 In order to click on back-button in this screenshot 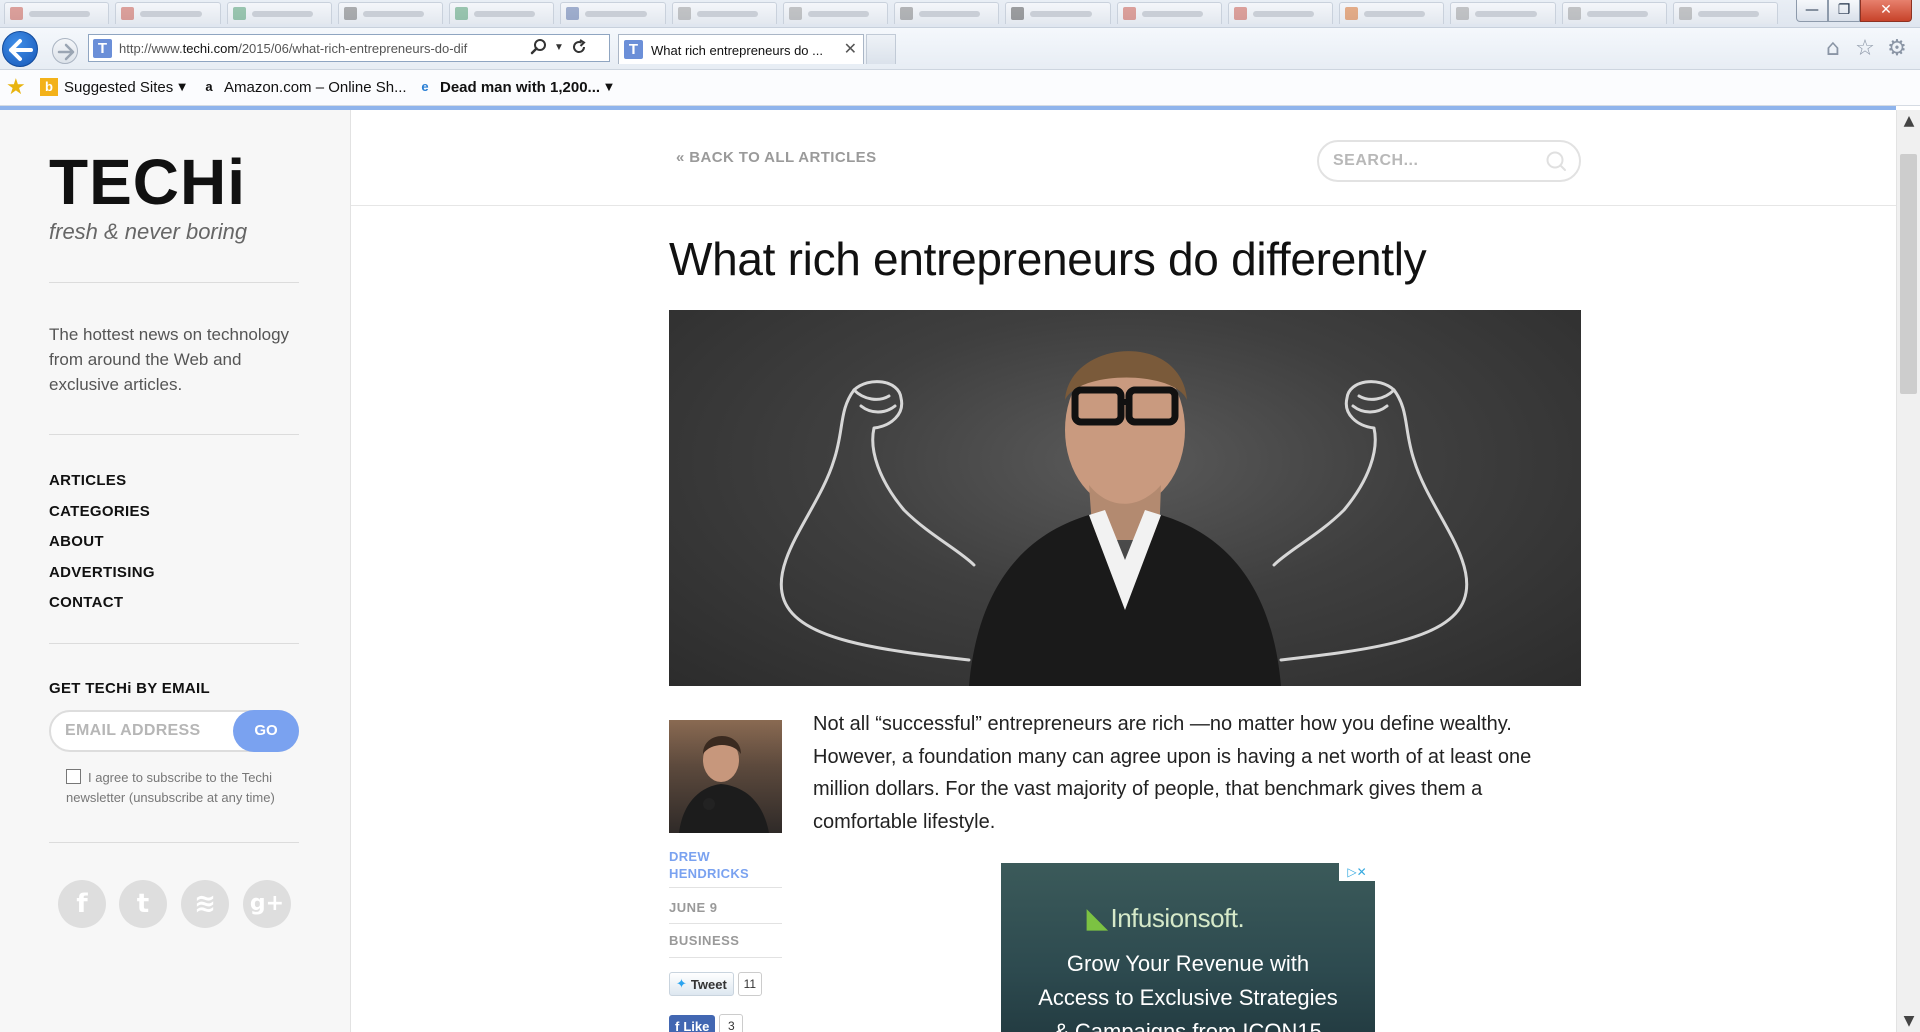, I will do `click(20, 49)`.